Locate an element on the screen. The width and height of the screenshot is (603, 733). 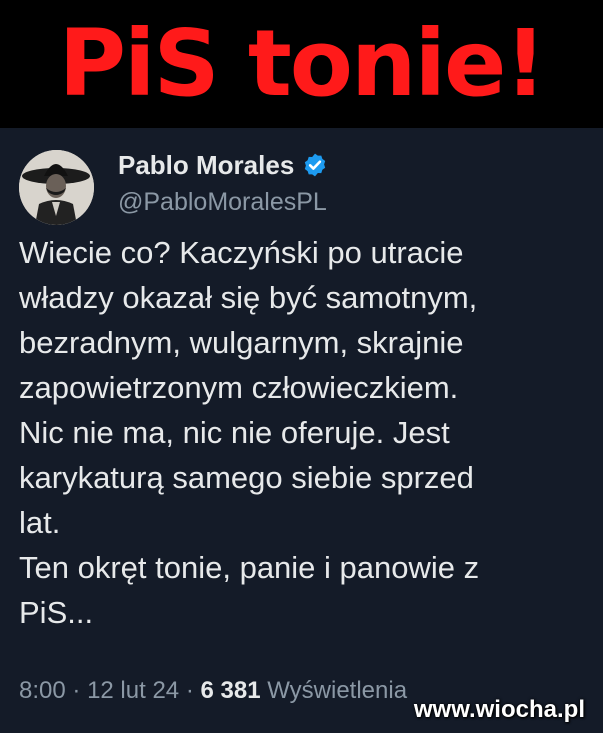
avatar is located at coordinates (56, 187).